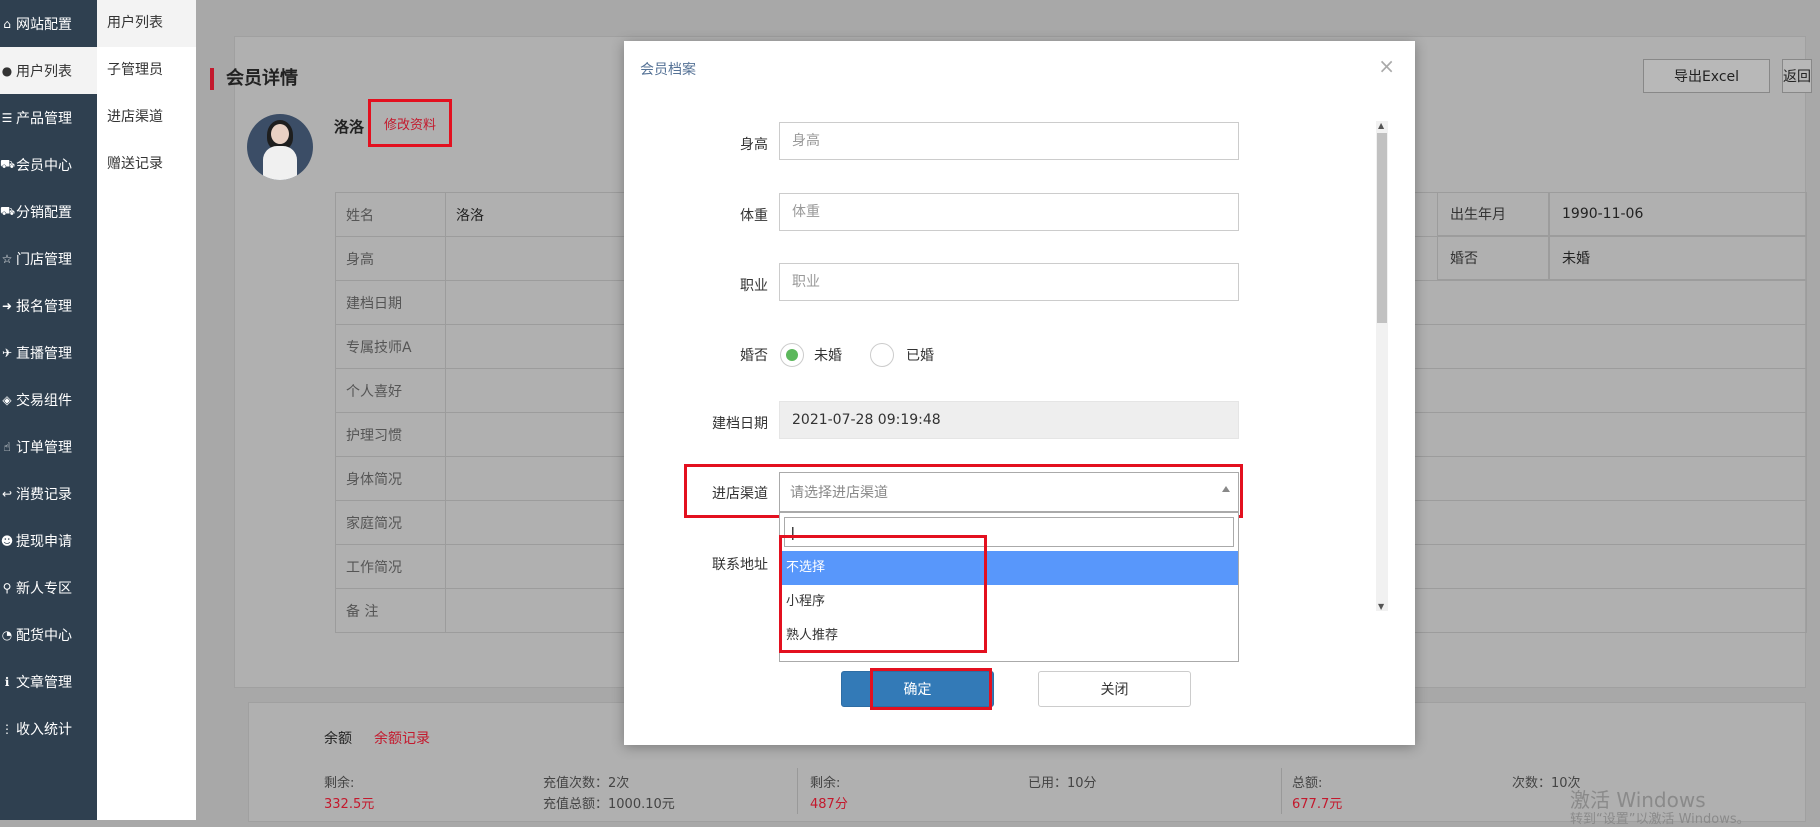 The height and width of the screenshot is (827, 1820). What do you see at coordinates (147, 410) in the screenshot?
I see `subnav: 用户列表 子管理员 进店渠道 赠送记录` at bounding box center [147, 410].